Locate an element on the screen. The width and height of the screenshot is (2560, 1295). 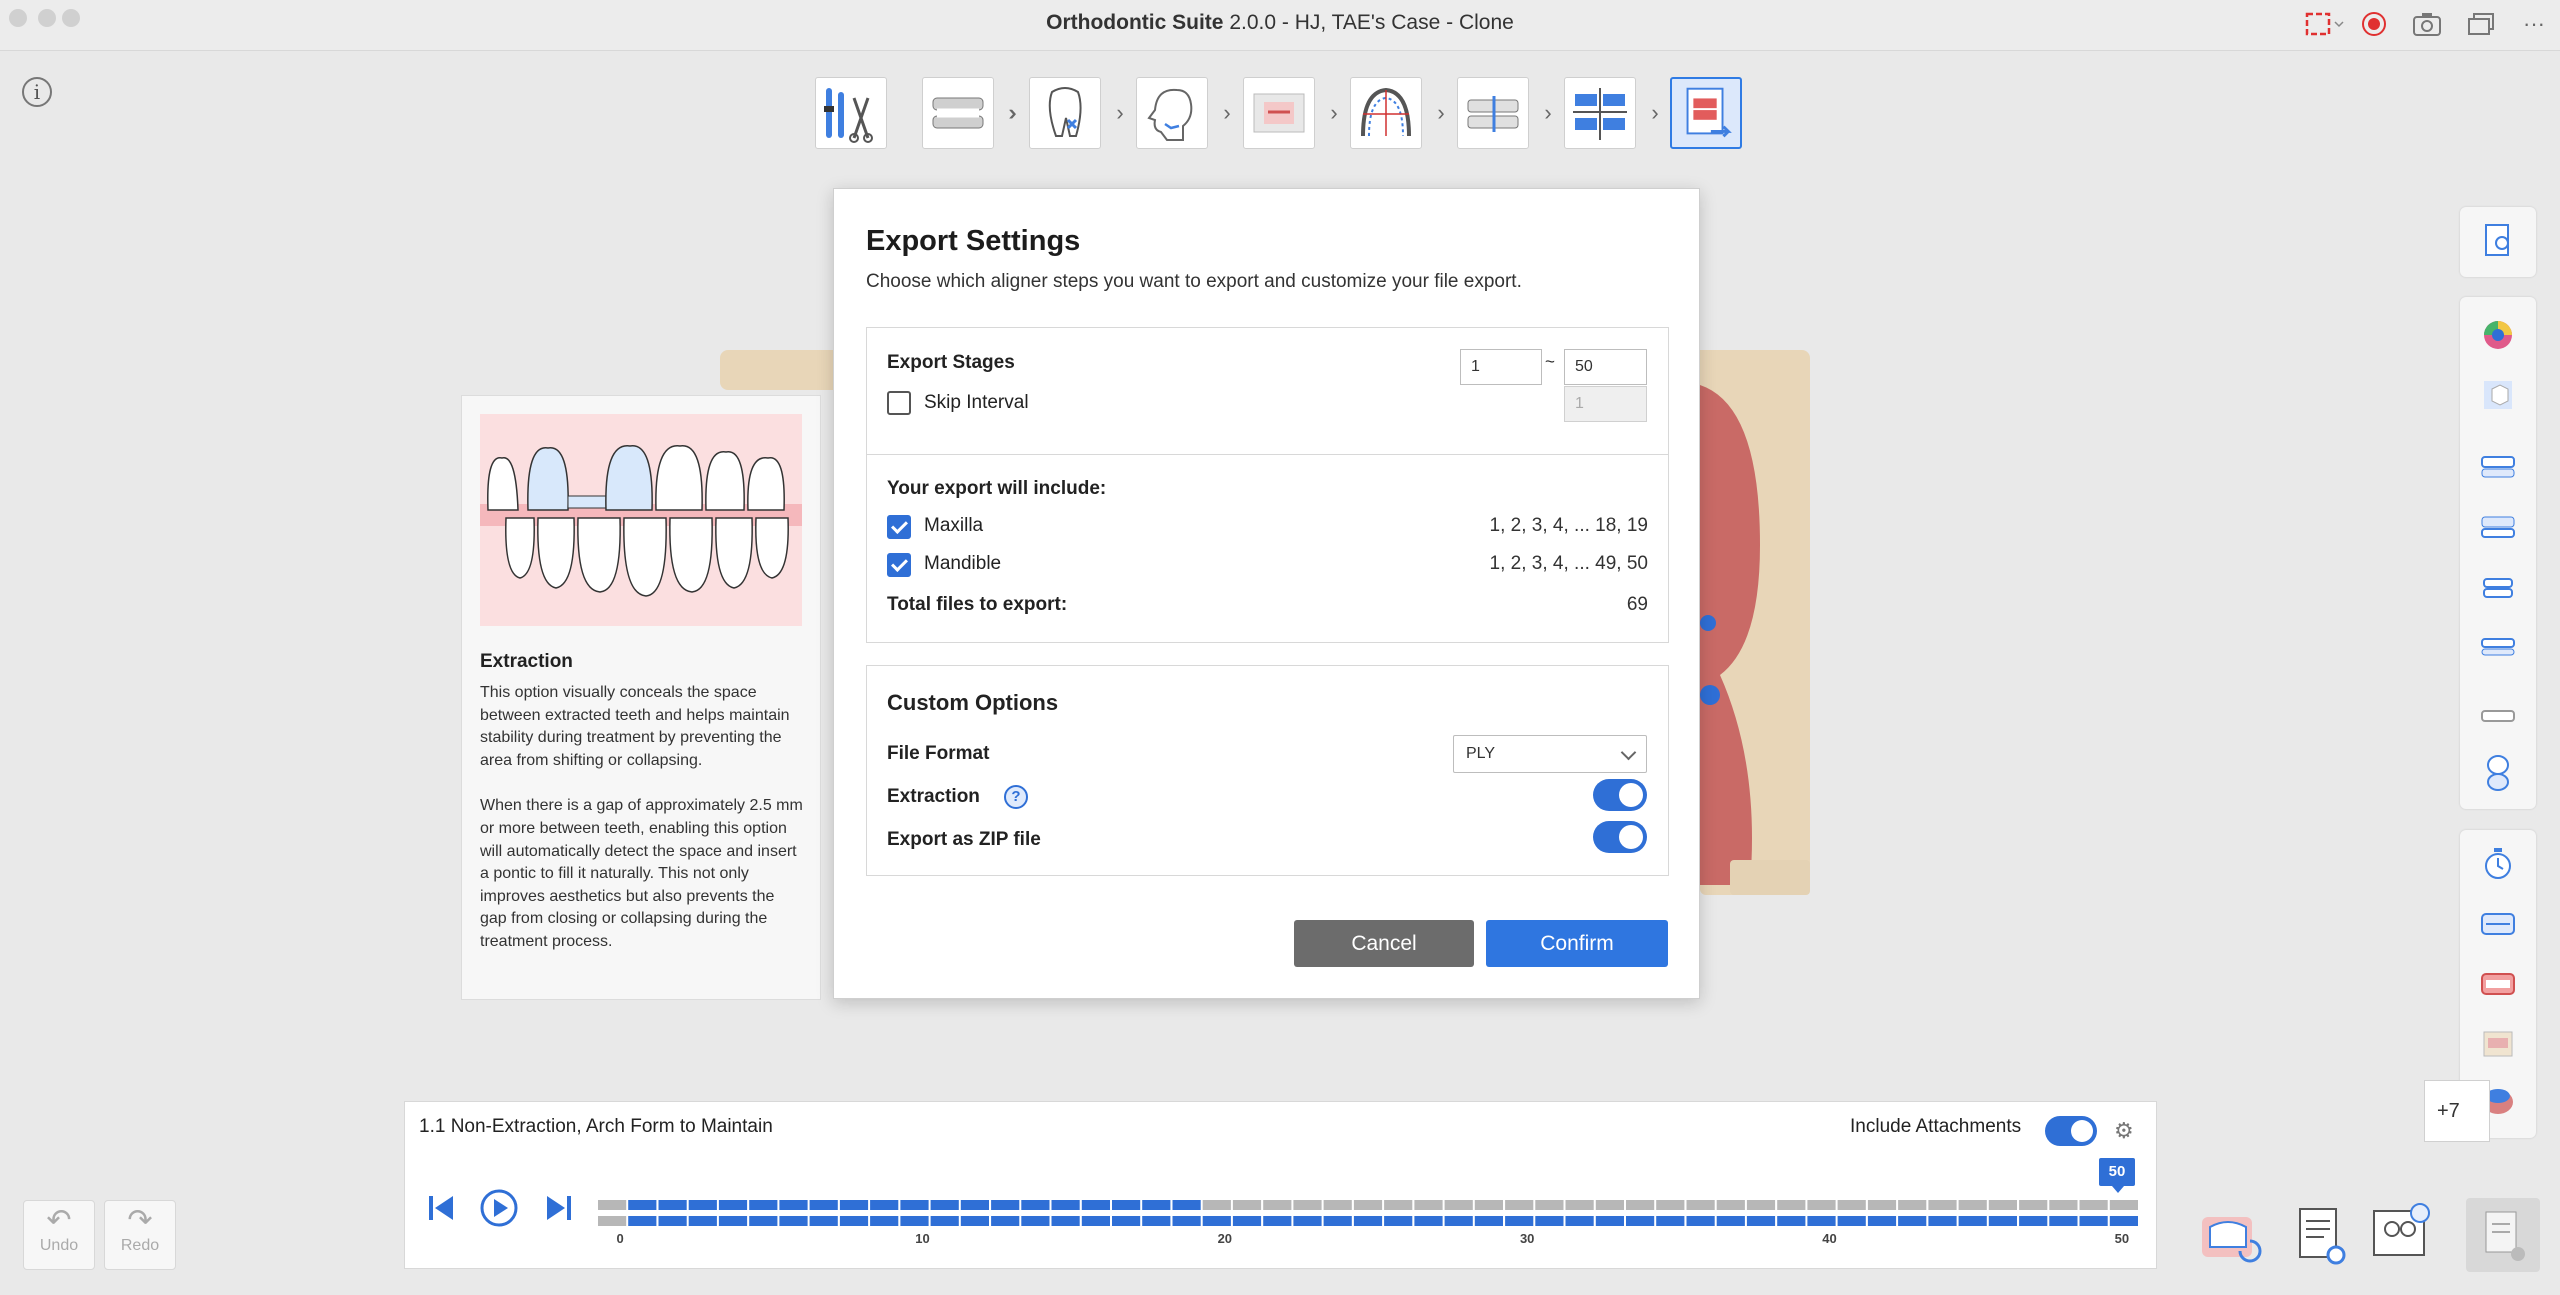
export-document-button is located at coordinates (2503, 1235).